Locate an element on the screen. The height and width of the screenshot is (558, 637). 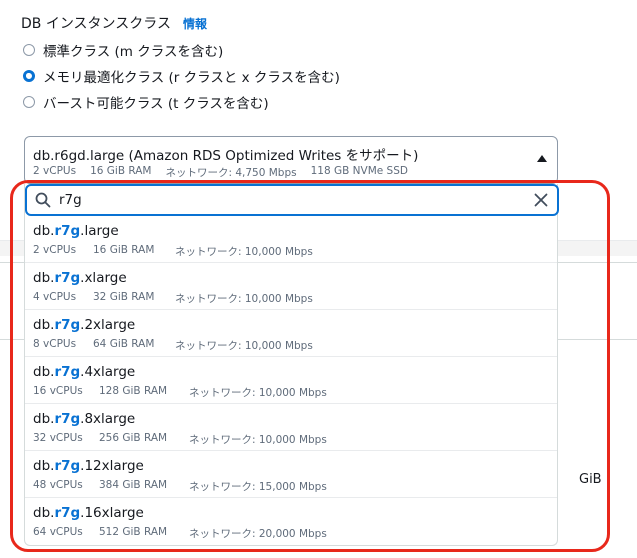
info-link: 情報 is located at coordinates (195, 23).